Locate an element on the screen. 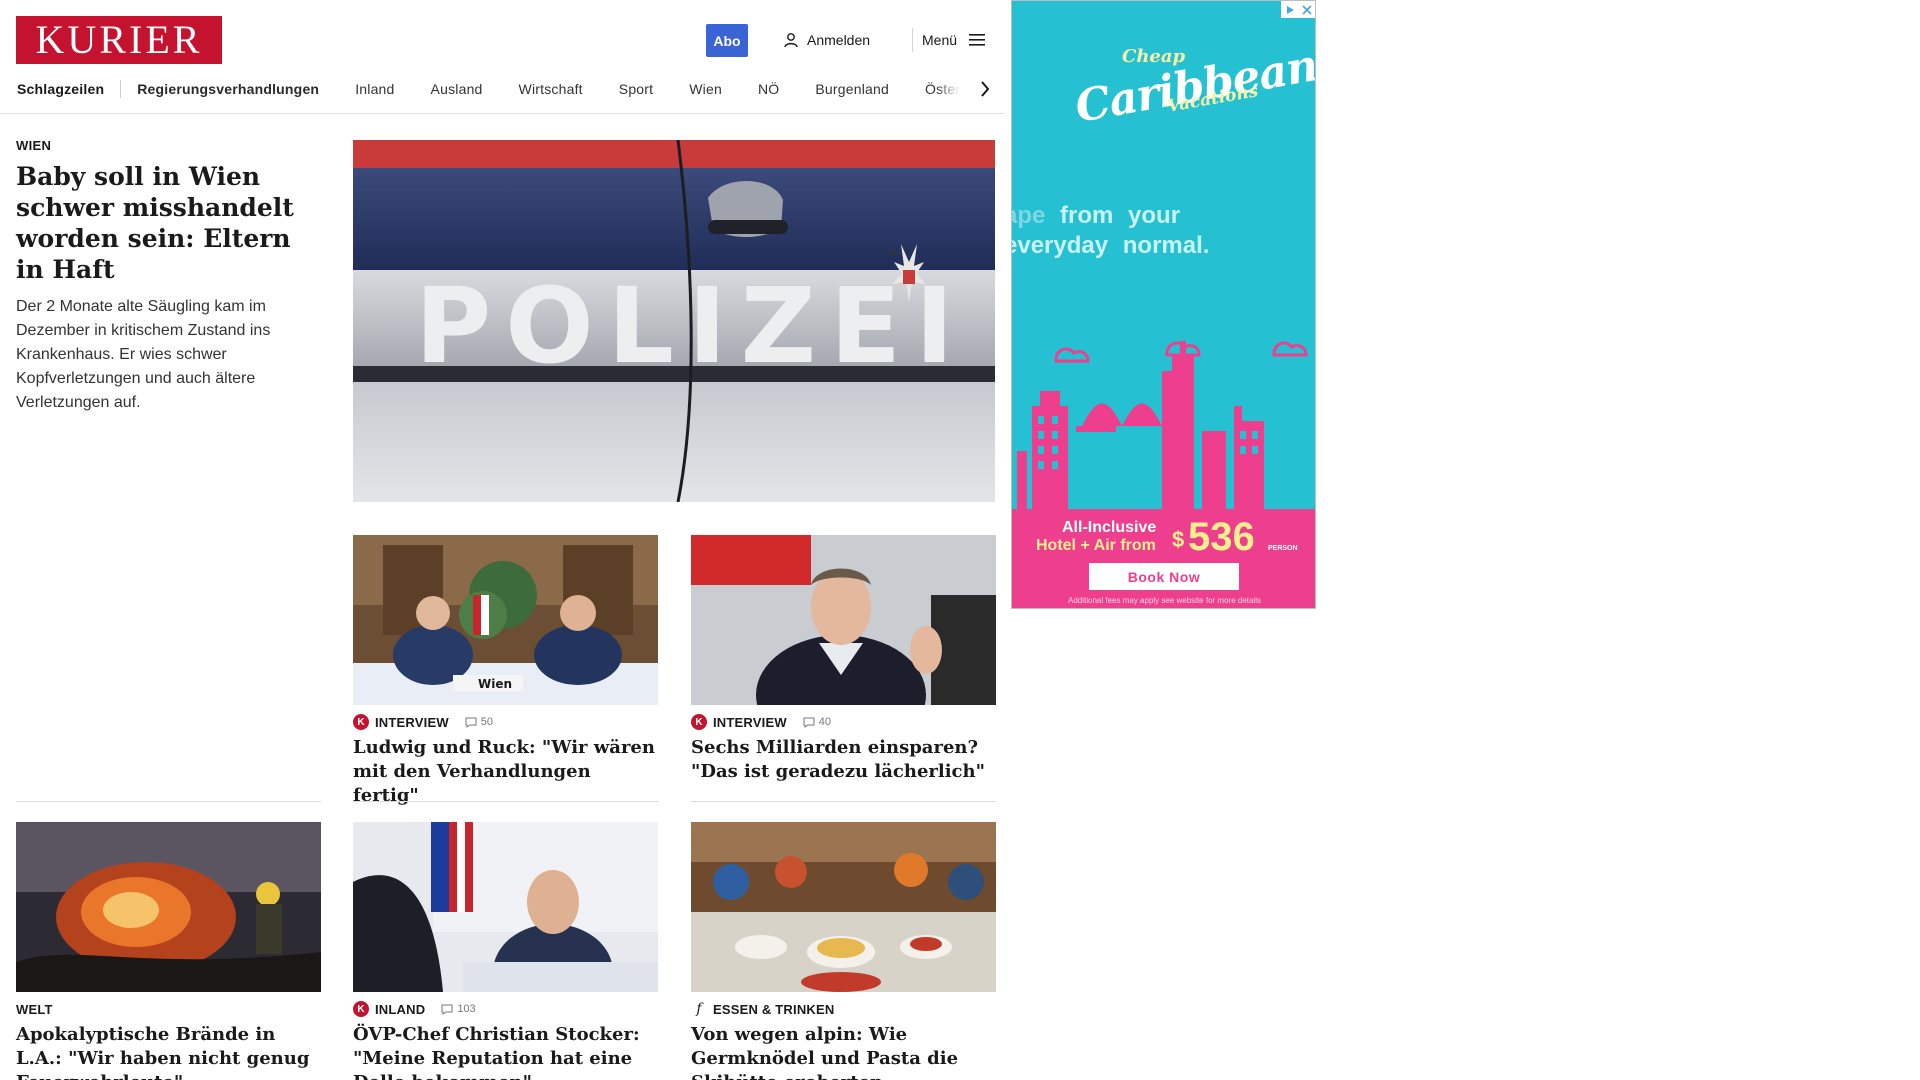 Image resolution: width=1920 pixels, height=1080 pixels. article-meta: WELT is located at coordinates (168, 1009).